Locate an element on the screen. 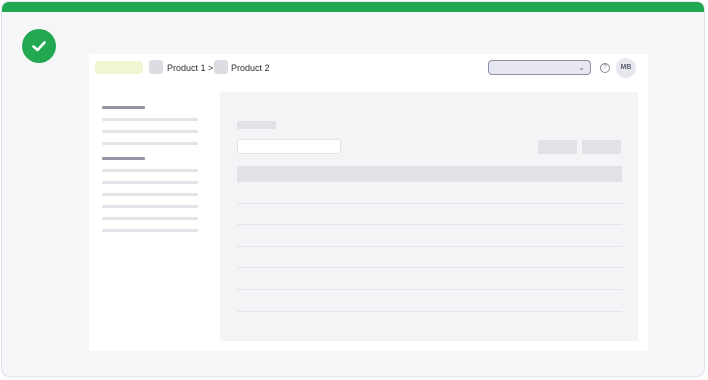 This screenshot has height=380, width=708. success-check-icon is located at coordinates (39, 46).